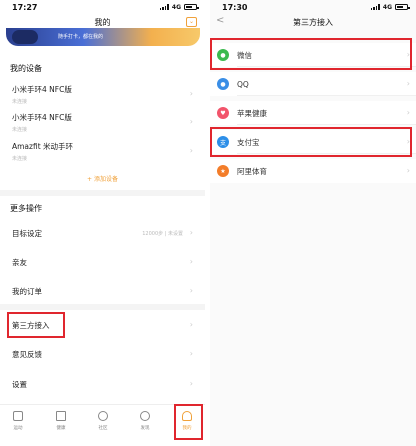  What do you see at coordinates (103, 416) in the screenshot?
I see `community-icon` at bounding box center [103, 416].